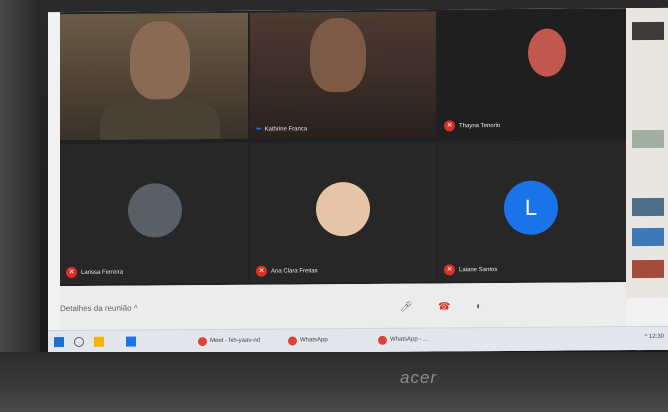 The height and width of the screenshot is (412, 668). I want to click on brand-logo: acer, so click(419, 377).